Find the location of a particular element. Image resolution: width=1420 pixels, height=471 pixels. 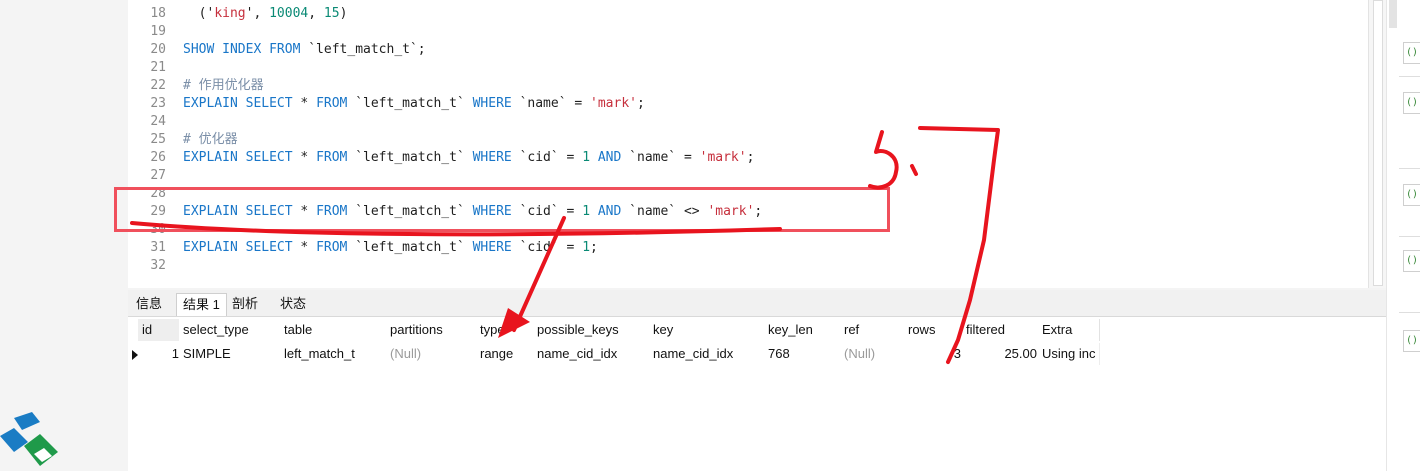

code-token: 10004 is located at coordinates (289, 13).